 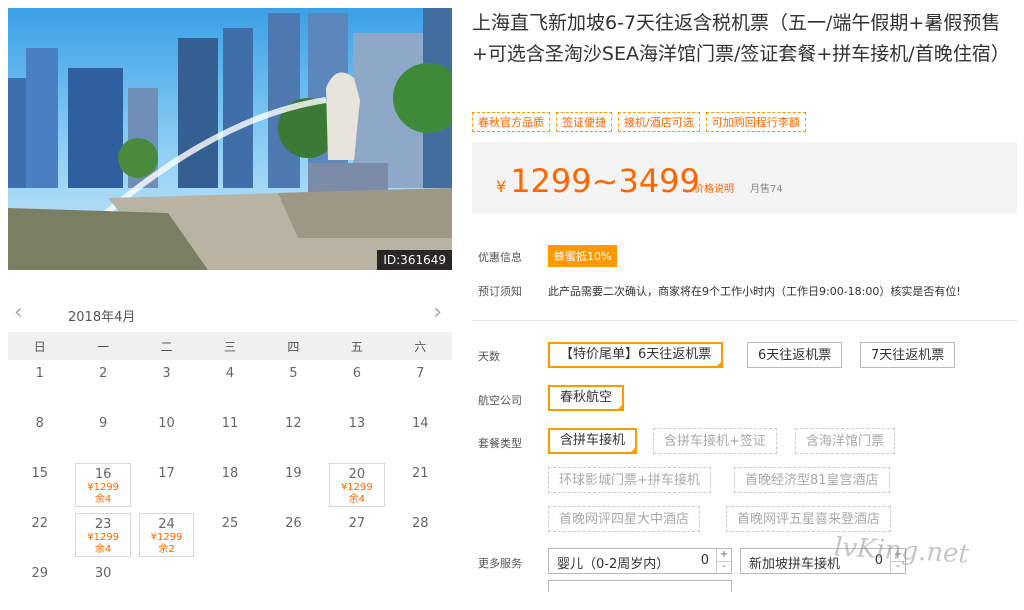 What do you see at coordinates (420, 346) in the screenshot?
I see `weekday-label: 六` at bounding box center [420, 346].